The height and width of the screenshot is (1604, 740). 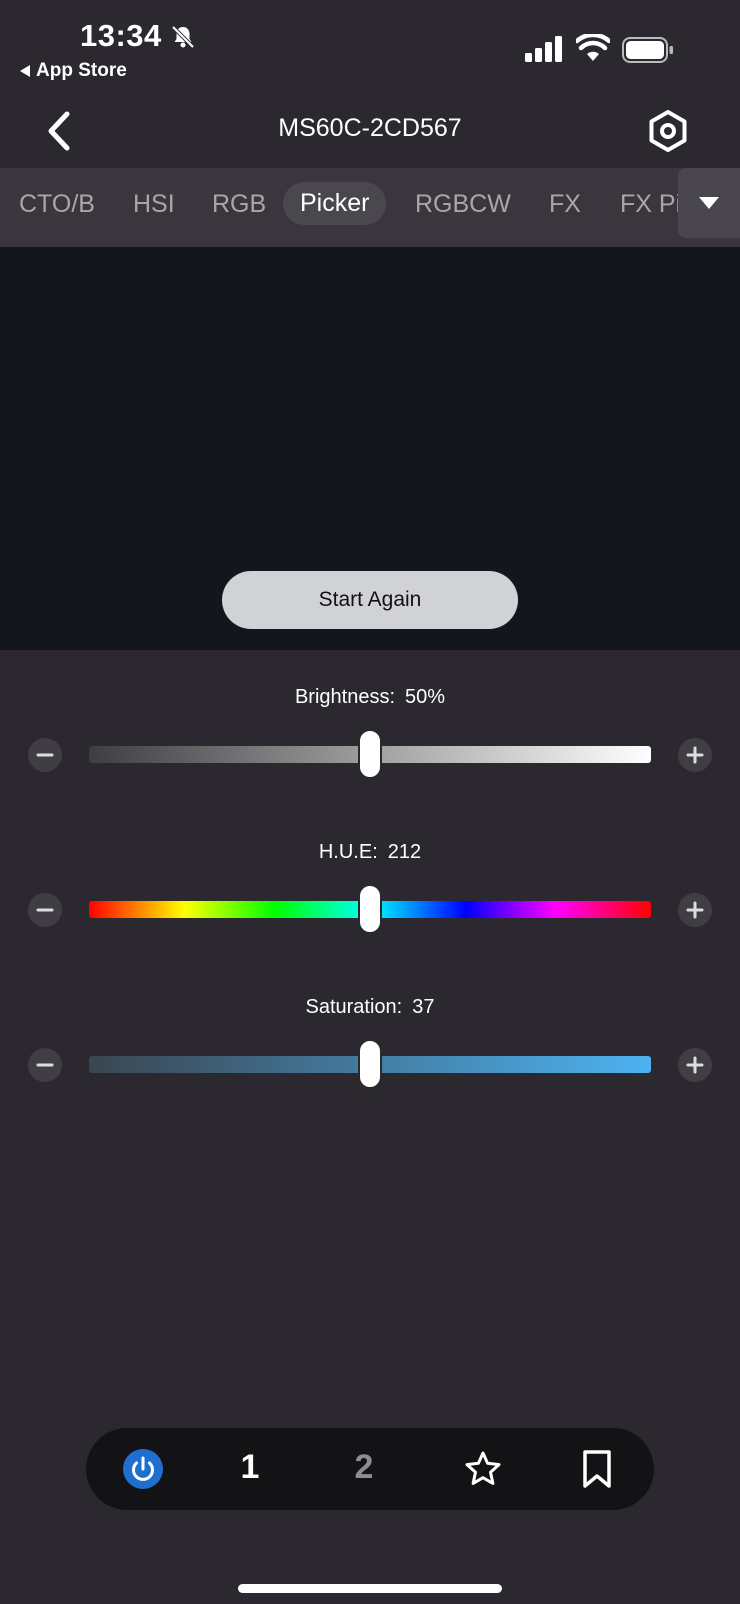 What do you see at coordinates (597, 1469) in the screenshot?
I see `bookmark-icon` at bounding box center [597, 1469].